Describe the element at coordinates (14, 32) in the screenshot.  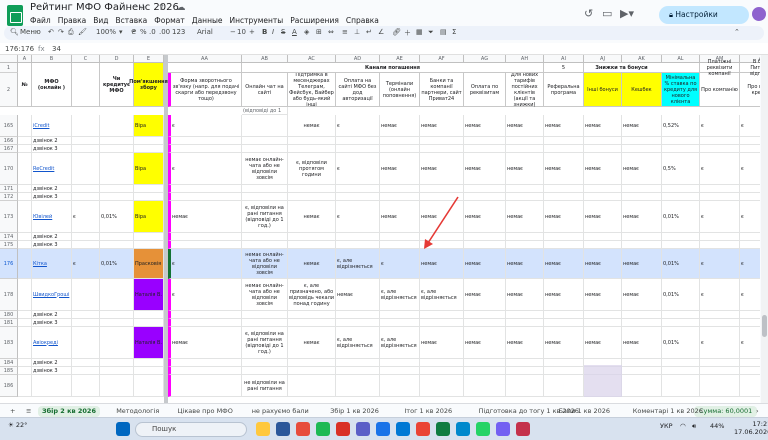
I see `search-icon: 🔍︎` at that location.